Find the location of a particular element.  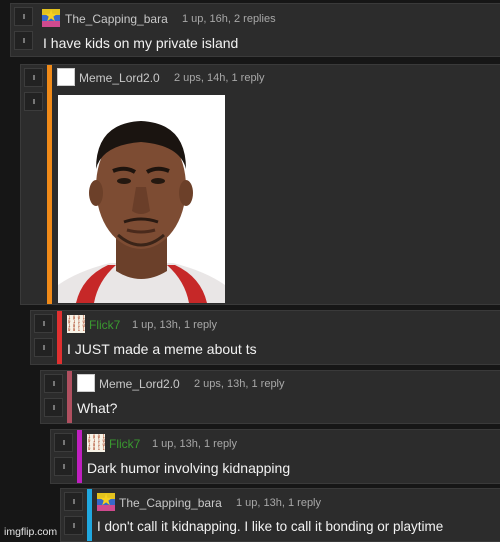

comment-text: I JUST made a meme about ts is located at coordinates (162, 349).